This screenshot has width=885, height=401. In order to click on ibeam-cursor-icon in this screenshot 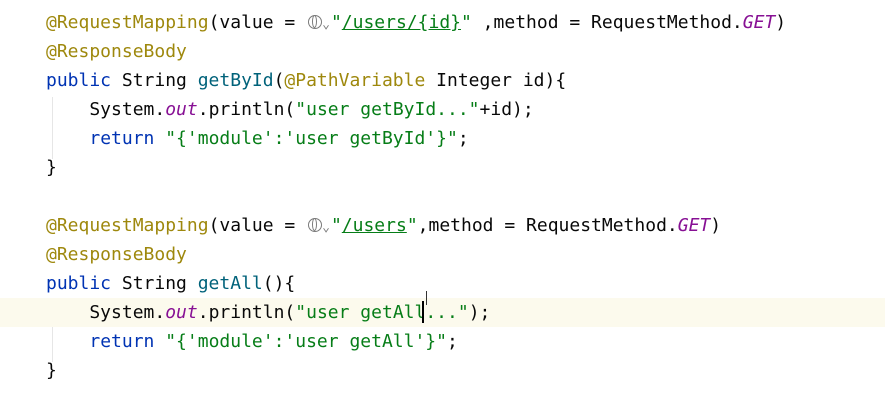, I will do `click(428, 298)`.